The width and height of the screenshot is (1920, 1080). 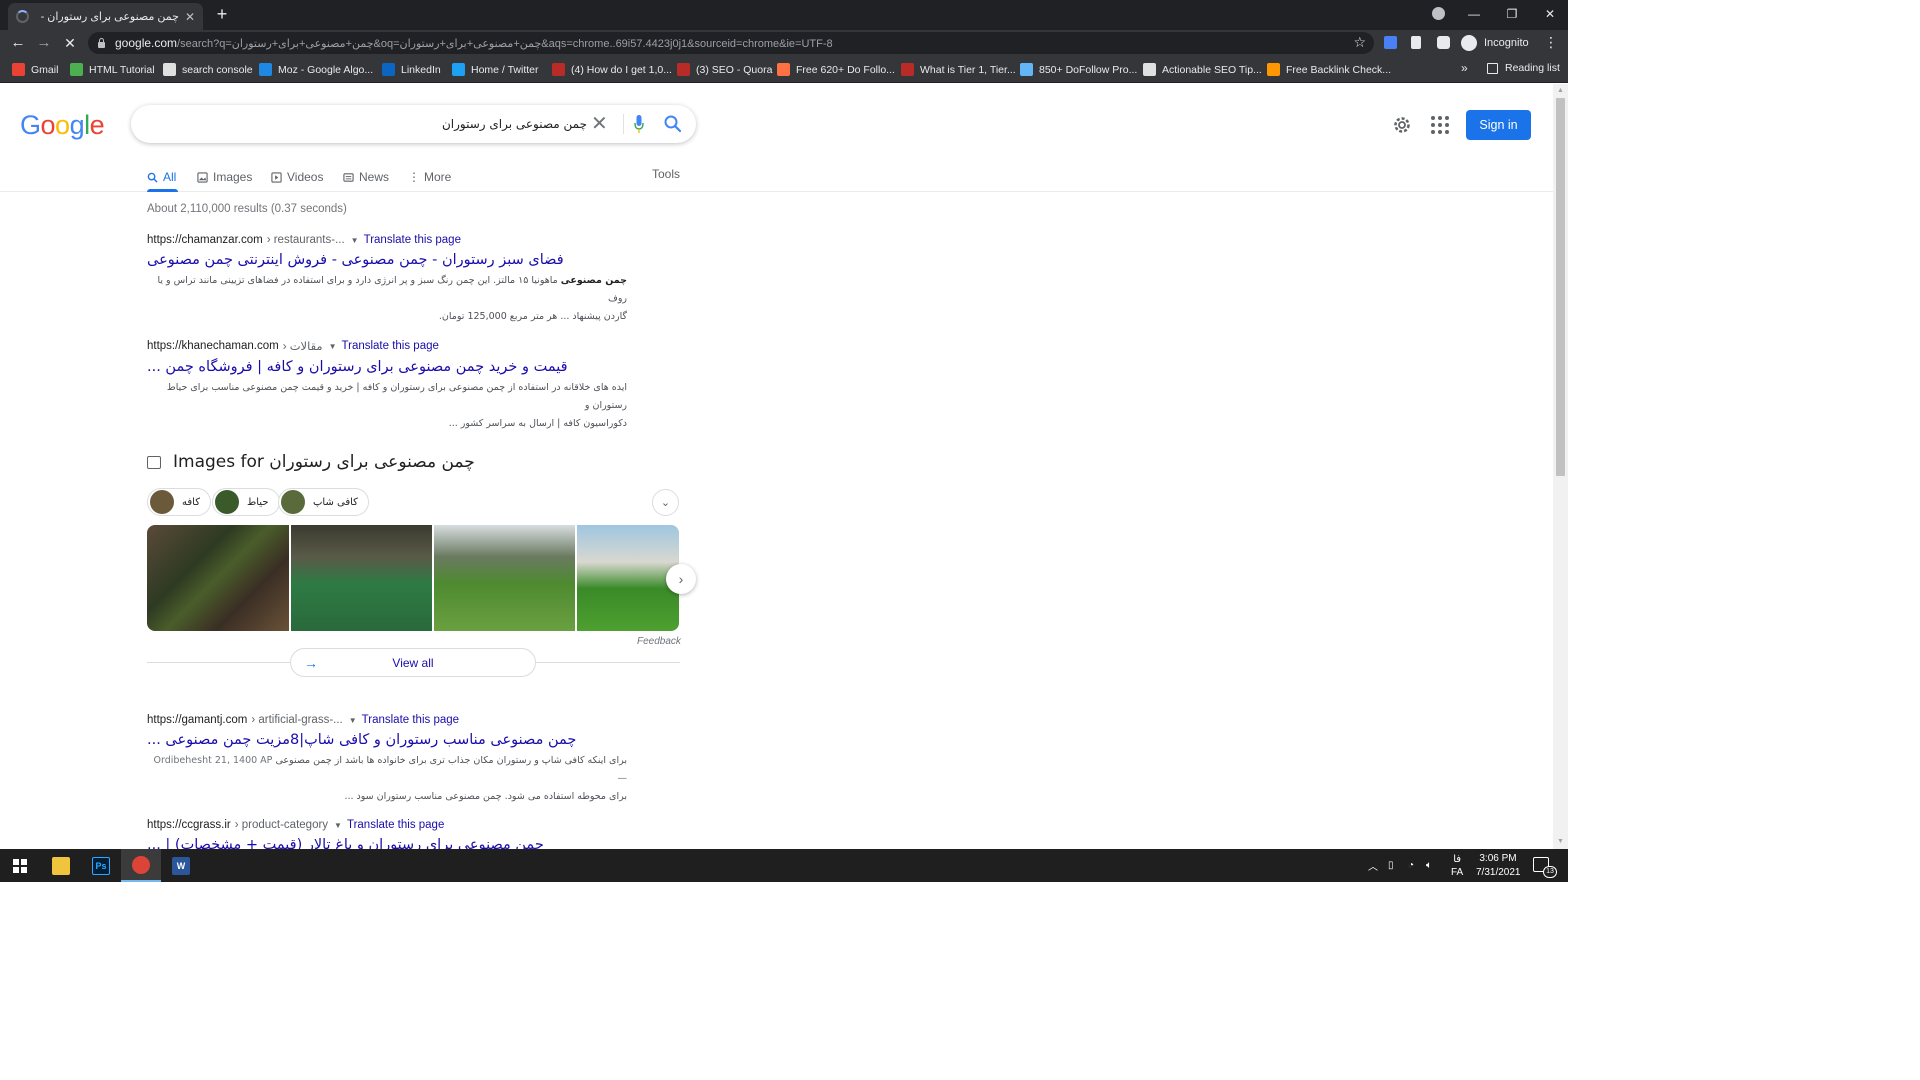 I want to click on search-tabs: All Images Videos News ⋮ More Tools, so click(x=776, y=176).